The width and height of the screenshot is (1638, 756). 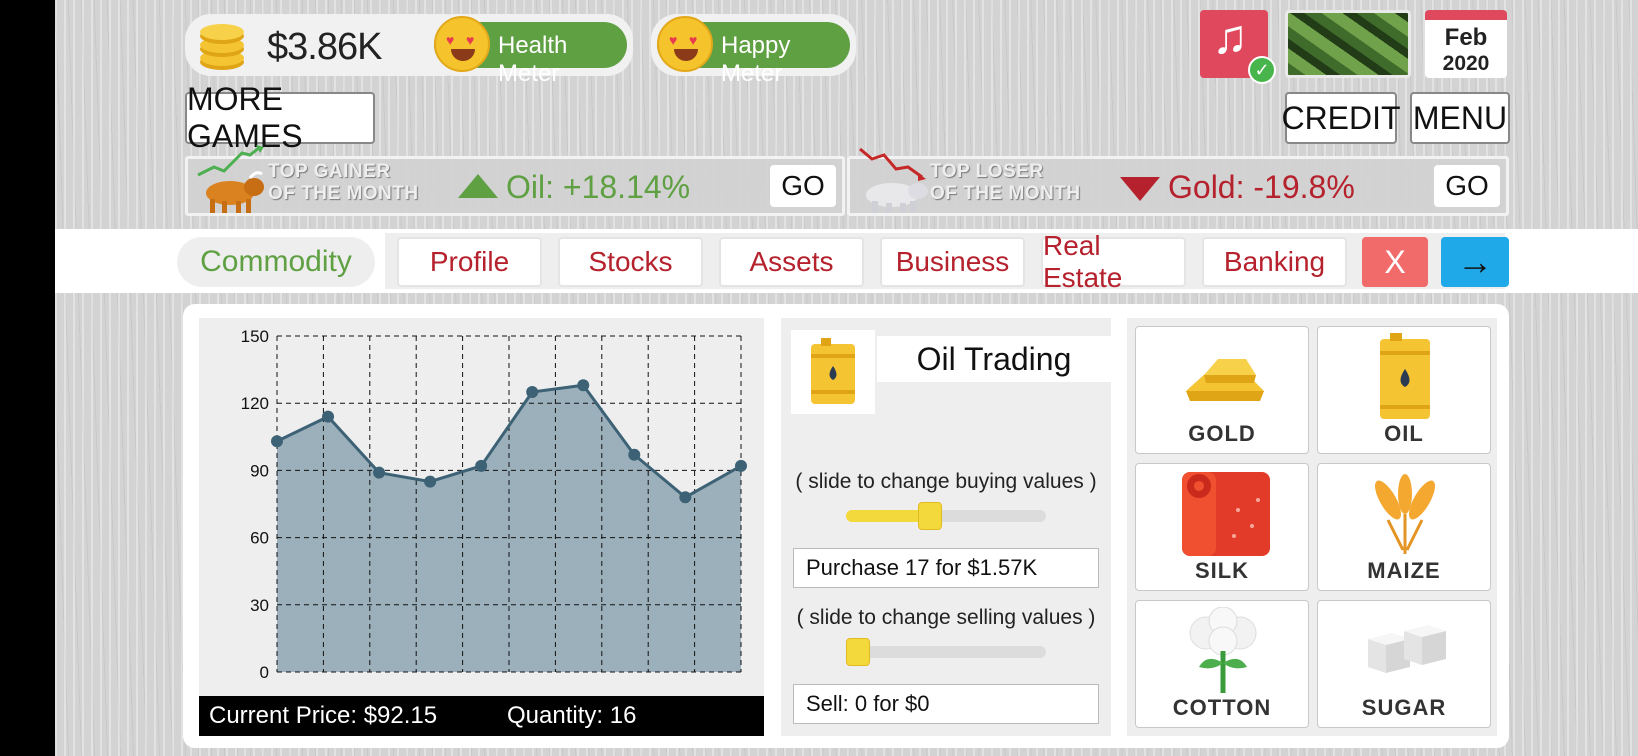 What do you see at coordinates (946, 516) in the screenshot?
I see `buy-slider` at bounding box center [946, 516].